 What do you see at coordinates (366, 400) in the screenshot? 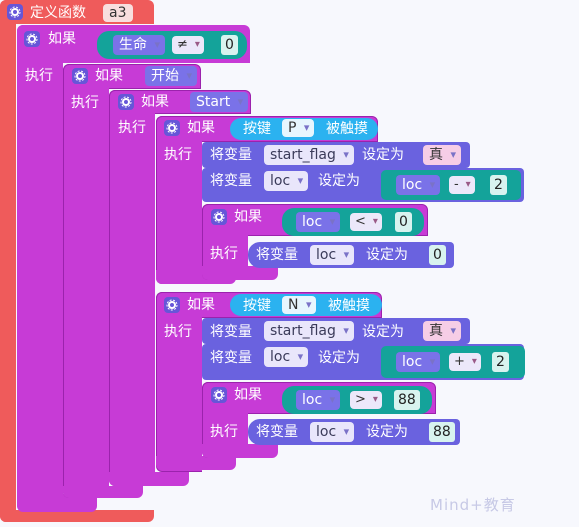
I see `operator-dropdown: >` at bounding box center [366, 400].